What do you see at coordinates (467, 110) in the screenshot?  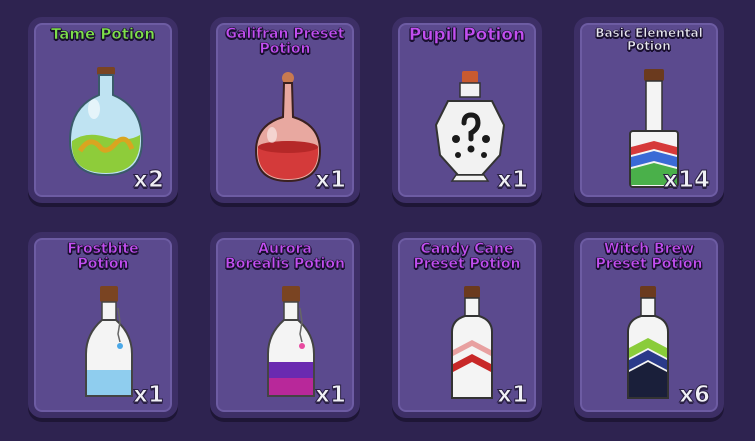 I see `inventory-slot-pupil-potion: Pupil Potion x1` at bounding box center [467, 110].